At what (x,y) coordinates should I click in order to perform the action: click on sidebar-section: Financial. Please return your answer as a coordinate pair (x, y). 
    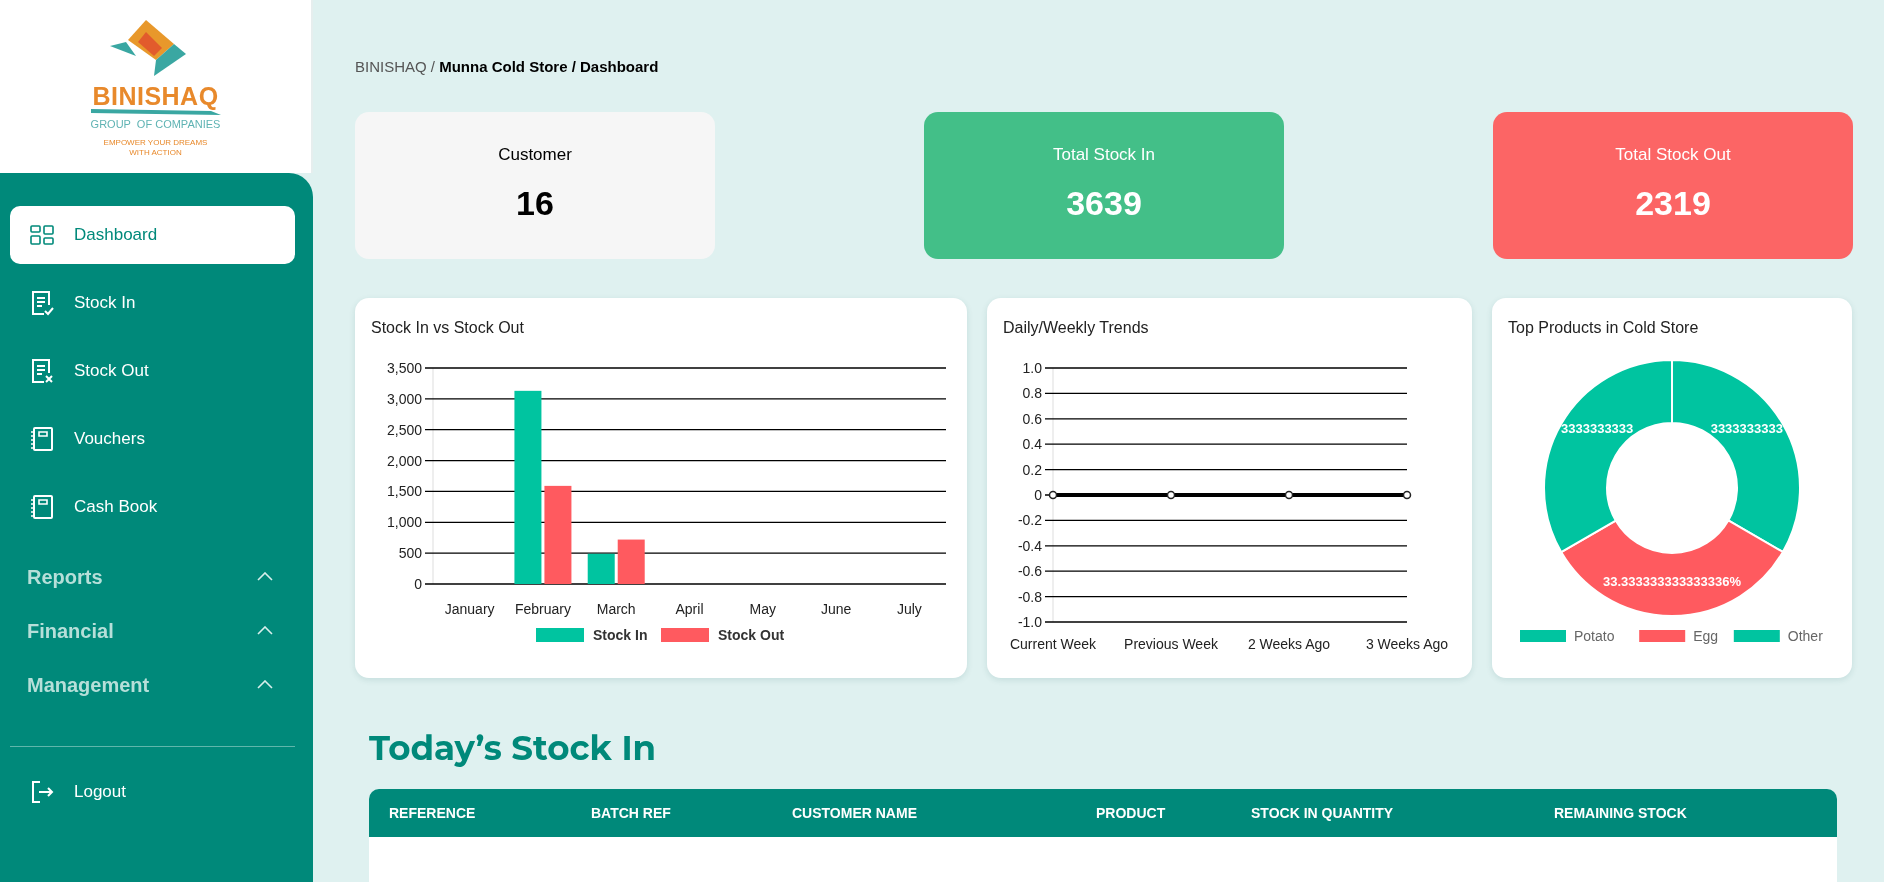
    Looking at the image, I should click on (152, 631).